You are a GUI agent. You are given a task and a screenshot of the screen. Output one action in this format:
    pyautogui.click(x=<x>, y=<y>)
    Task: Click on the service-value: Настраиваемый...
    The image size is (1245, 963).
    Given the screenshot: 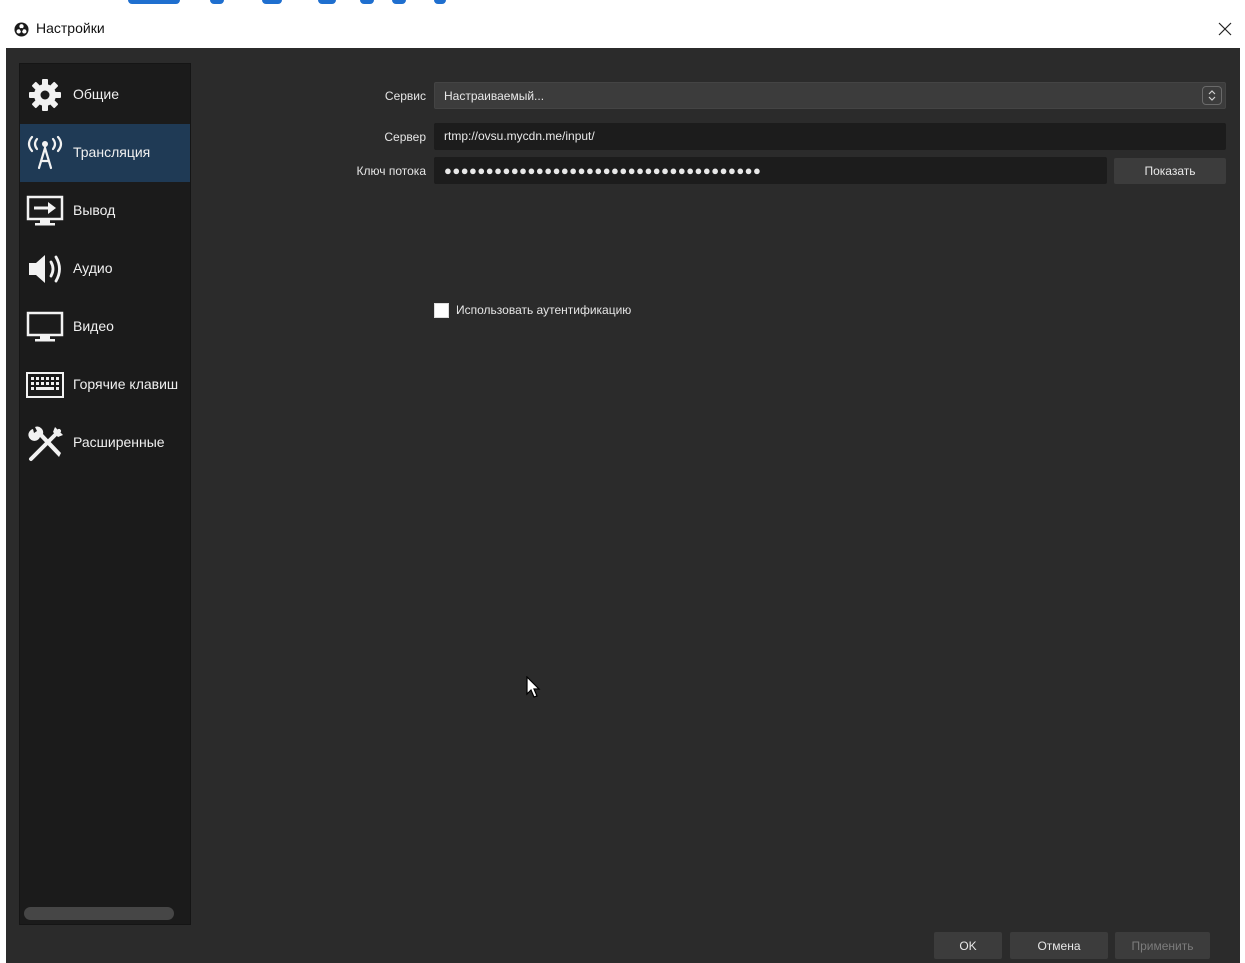 What is the action you would take?
    pyautogui.click(x=494, y=96)
    